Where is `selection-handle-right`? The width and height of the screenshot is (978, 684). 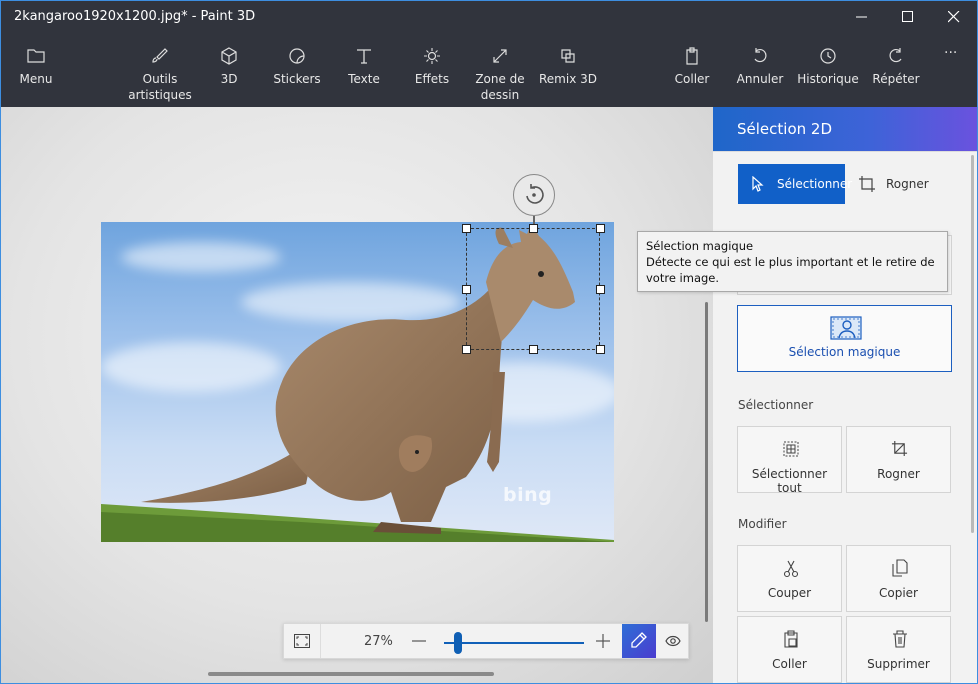 selection-handle-right is located at coordinates (600, 289).